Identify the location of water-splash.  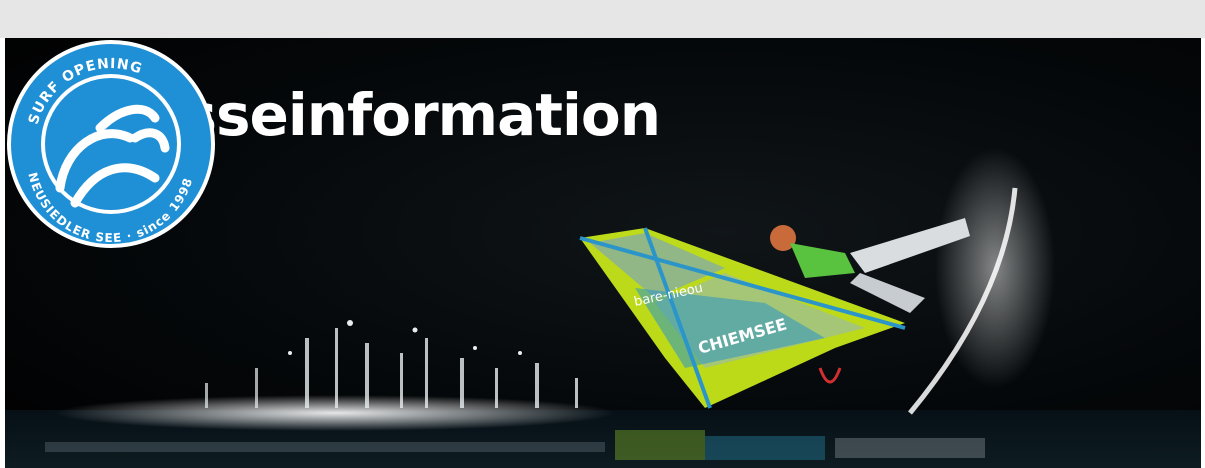
(335, 375).